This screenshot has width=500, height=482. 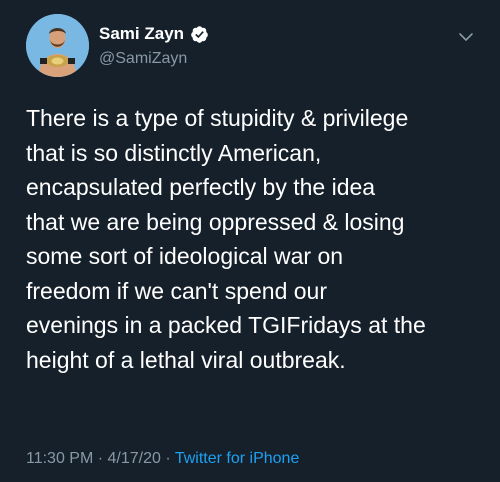 What do you see at coordinates (217, 118) in the screenshot?
I see `tweet-line: There is a type of stupidity & privilege` at bounding box center [217, 118].